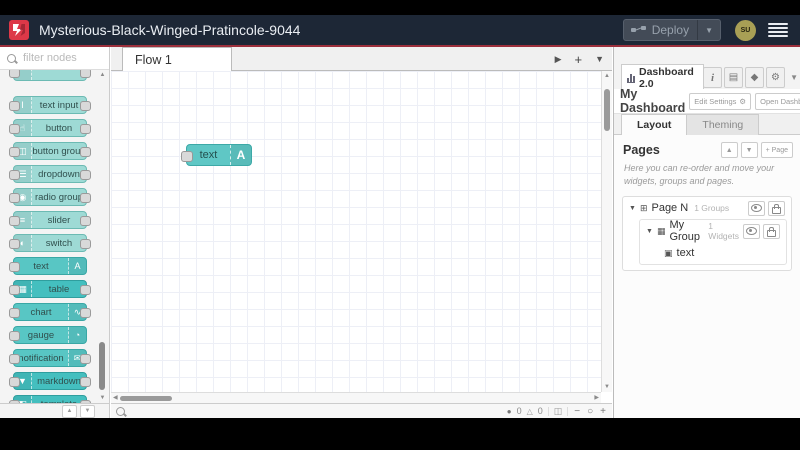  I want to click on palette-node-dropdown: ☰ dropdown, so click(50, 174).